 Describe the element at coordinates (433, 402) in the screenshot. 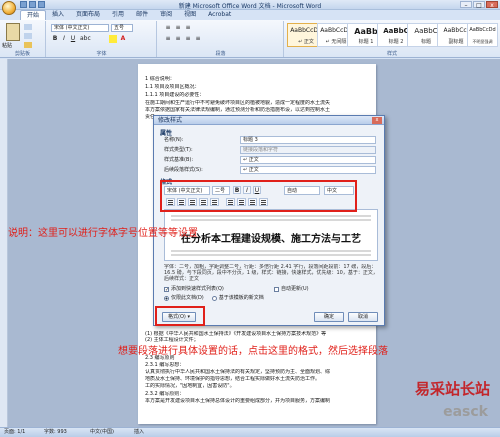

I see `watermark: 易采站长站 easck` at that location.